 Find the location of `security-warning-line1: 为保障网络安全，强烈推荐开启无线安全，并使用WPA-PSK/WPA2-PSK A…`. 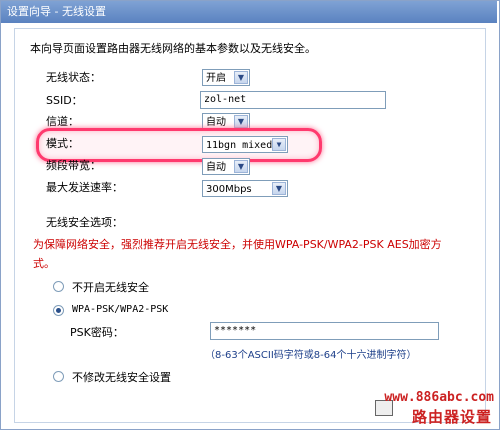

security-warning-line1: 为保障网络安全，强烈推荐开启无线安全，并使用WPA-PSK/WPA2-PSK A… is located at coordinates (237, 244).